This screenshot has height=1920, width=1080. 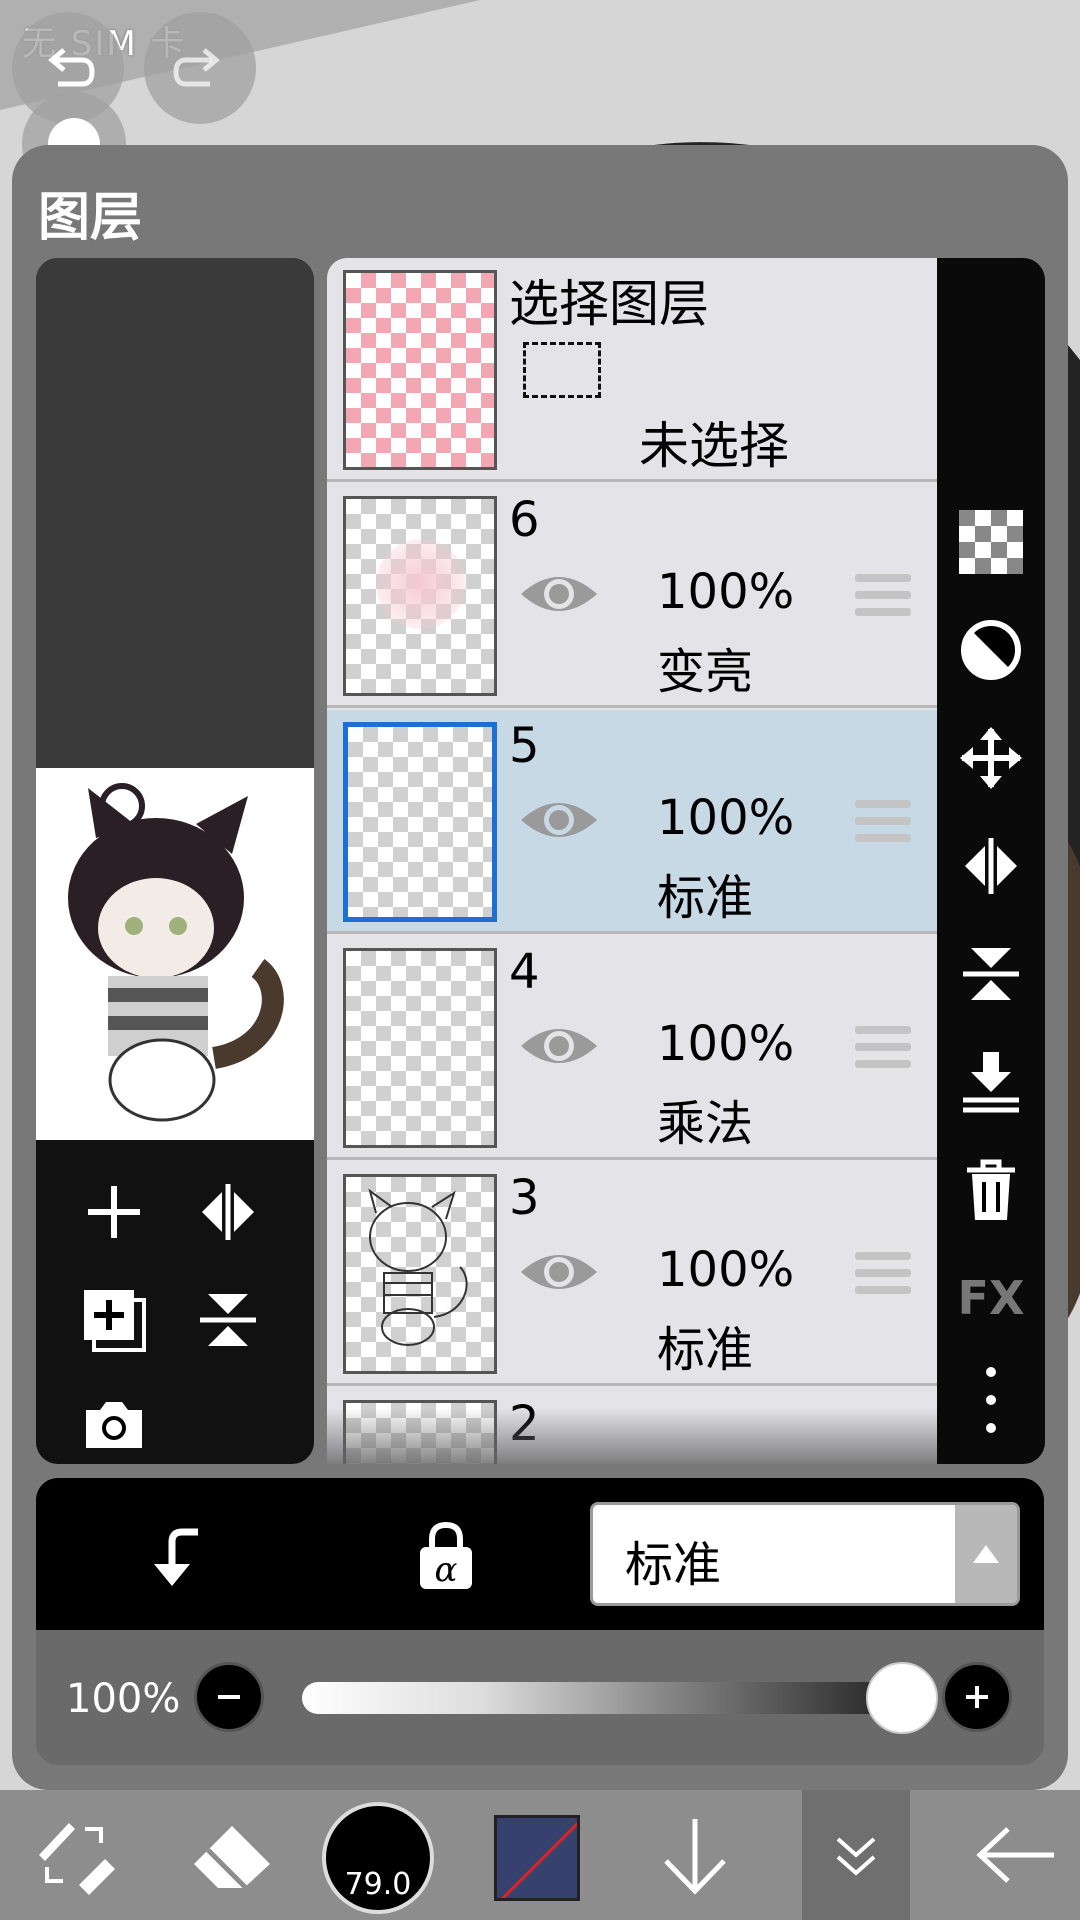 What do you see at coordinates (378, 1858) in the screenshot?
I see `brush-size-button: 79.0` at bounding box center [378, 1858].